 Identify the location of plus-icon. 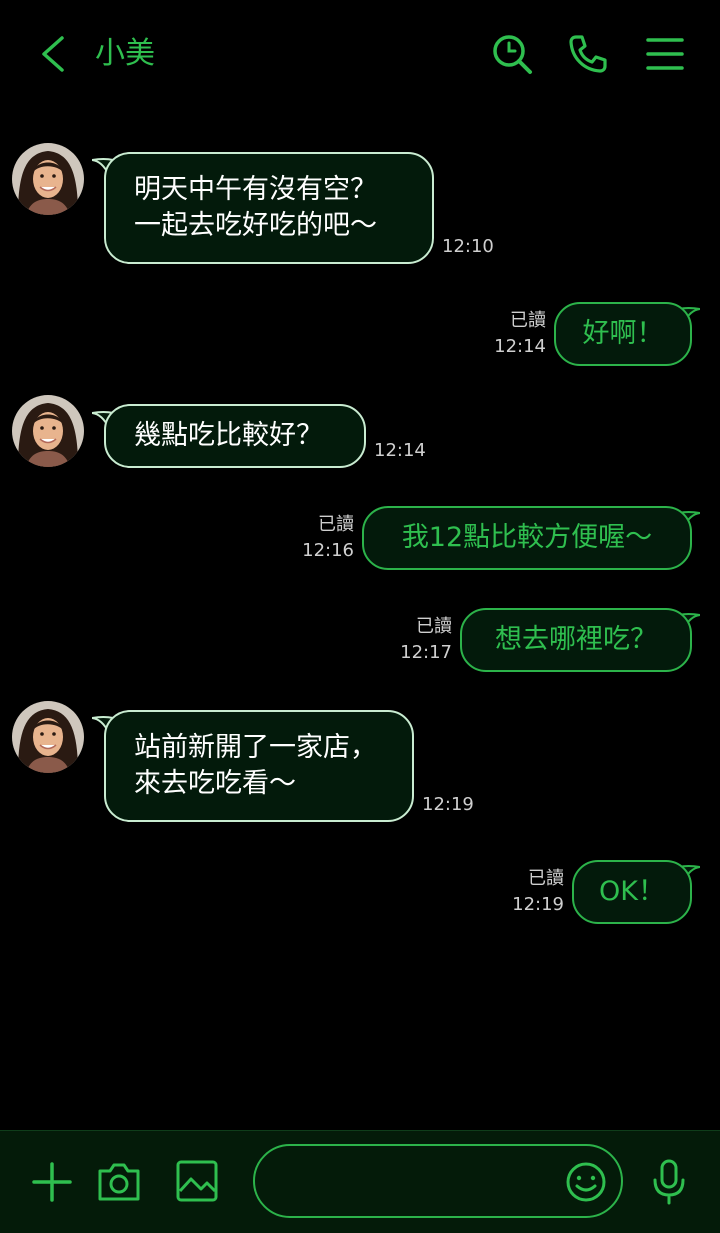
(52, 1182).